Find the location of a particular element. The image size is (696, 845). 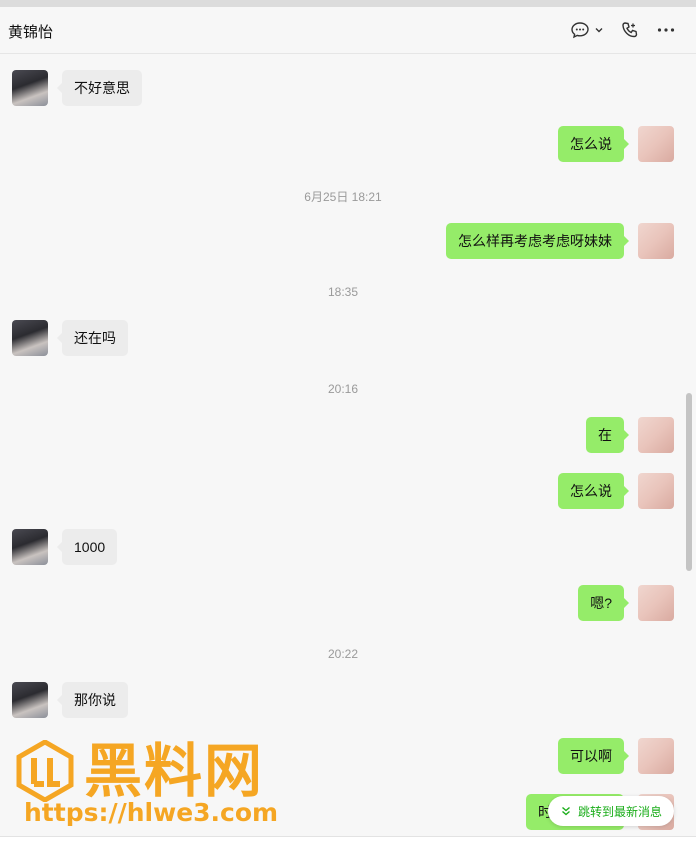

timestamp: 6月25日 18:21 is located at coordinates (343, 197).